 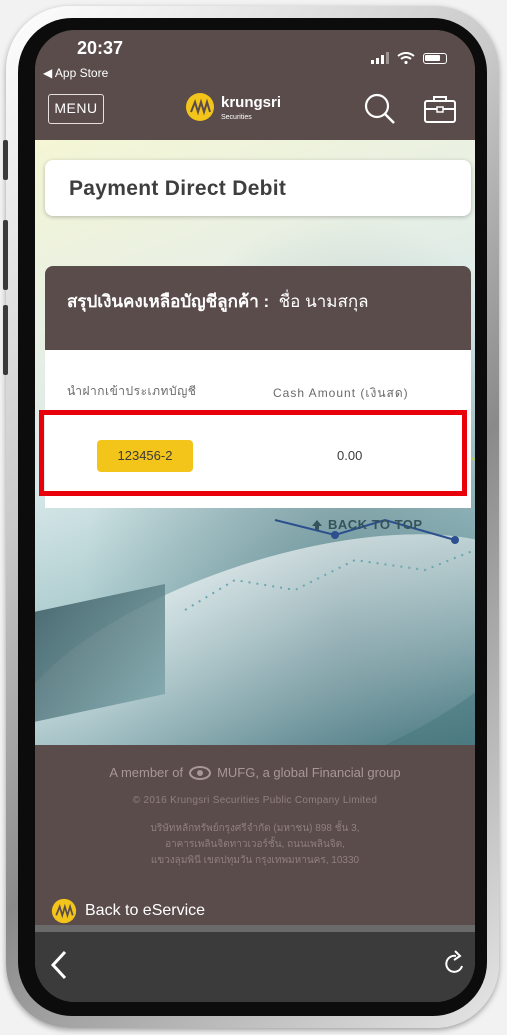 I want to click on member-prefix: A member of, so click(x=146, y=772).